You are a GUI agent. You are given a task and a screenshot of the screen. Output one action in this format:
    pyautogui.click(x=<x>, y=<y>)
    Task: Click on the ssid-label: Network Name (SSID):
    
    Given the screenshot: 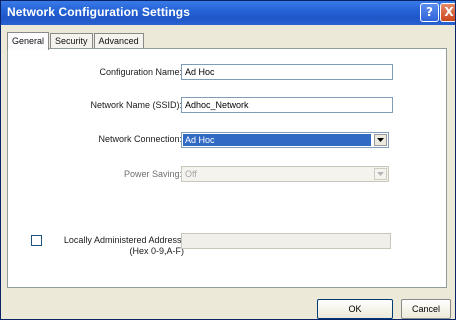 What is the action you would take?
    pyautogui.click(x=136, y=105)
    